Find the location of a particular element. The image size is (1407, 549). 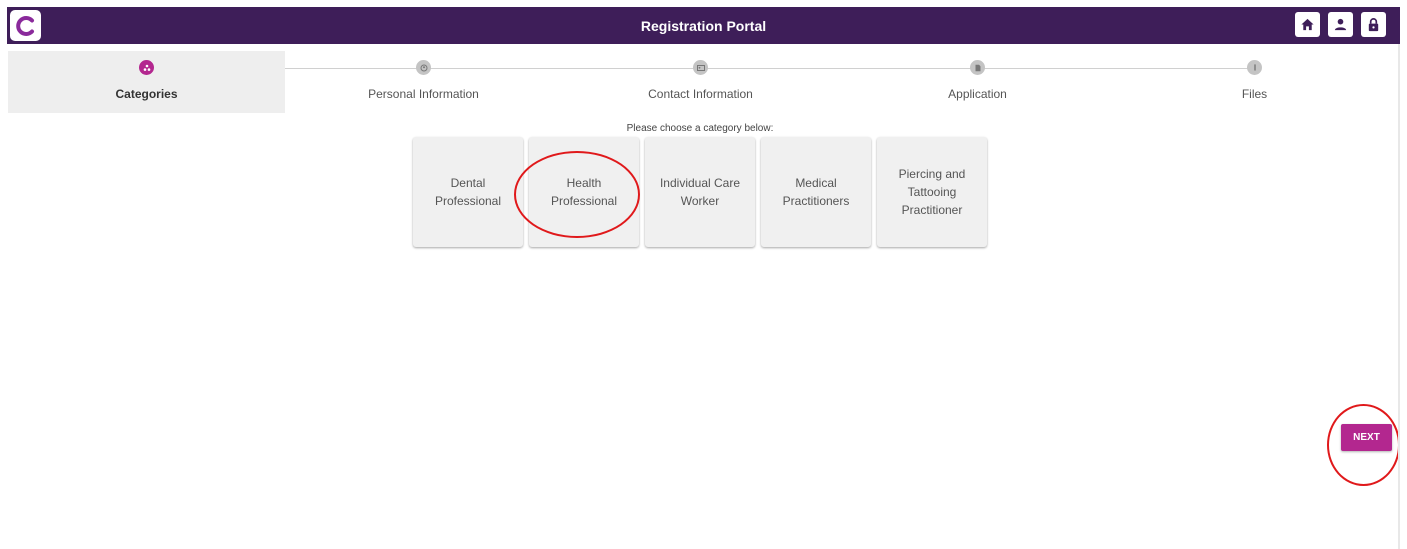

contact-card-icon is located at coordinates (700, 67).